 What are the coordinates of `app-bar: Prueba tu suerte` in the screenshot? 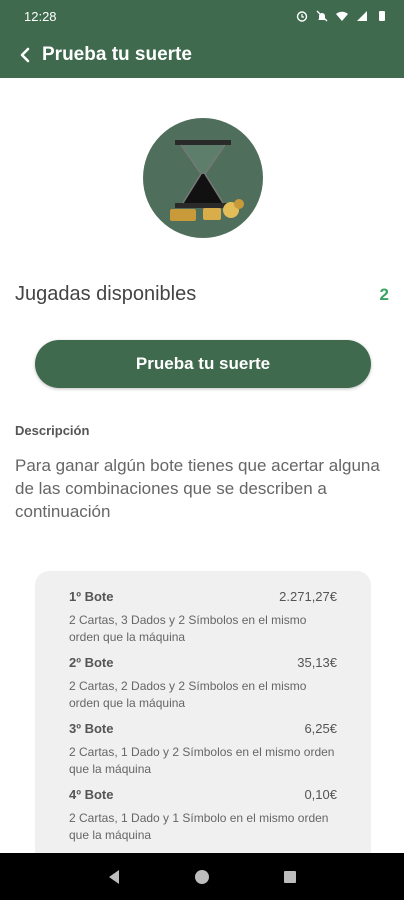 It's located at (202, 55).